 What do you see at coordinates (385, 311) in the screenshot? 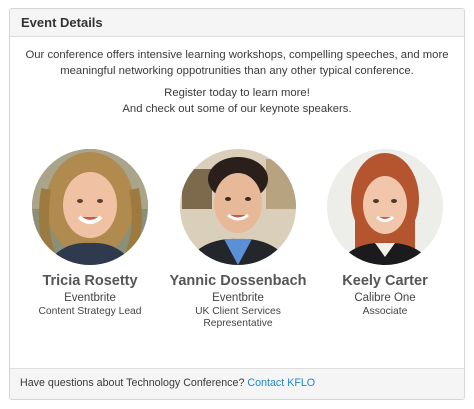
I see `speaker-role: Associate` at bounding box center [385, 311].